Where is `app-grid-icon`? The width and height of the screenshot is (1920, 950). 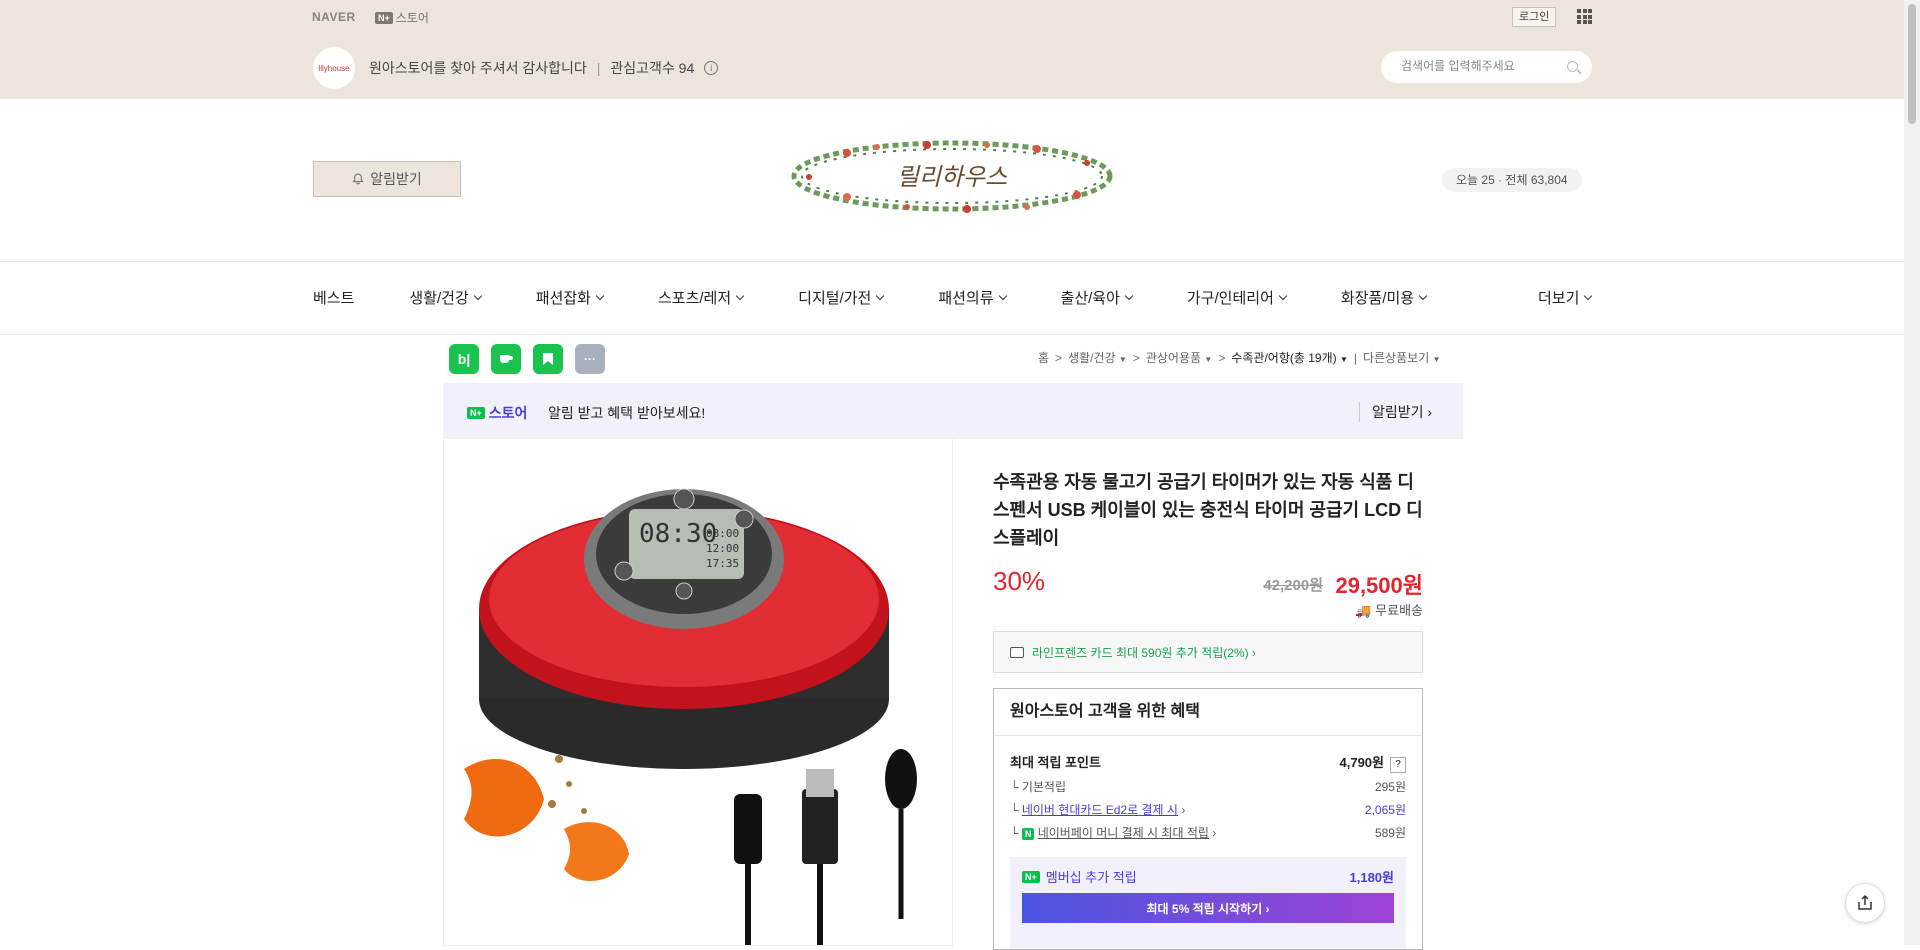 app-grid-icon is located at coordinates (1584, 16).